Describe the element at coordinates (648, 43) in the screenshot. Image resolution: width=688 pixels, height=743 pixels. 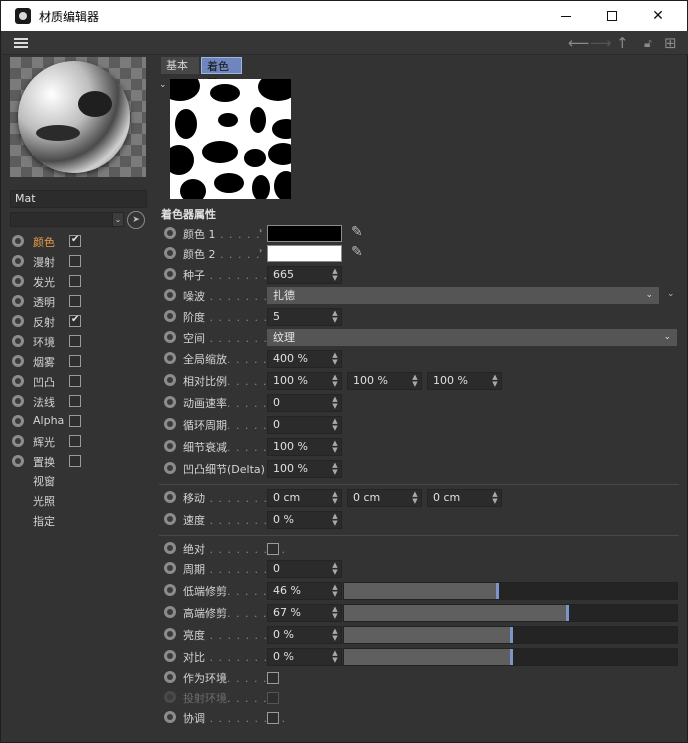
I see `lock-icon: 🔓︎` at that location.